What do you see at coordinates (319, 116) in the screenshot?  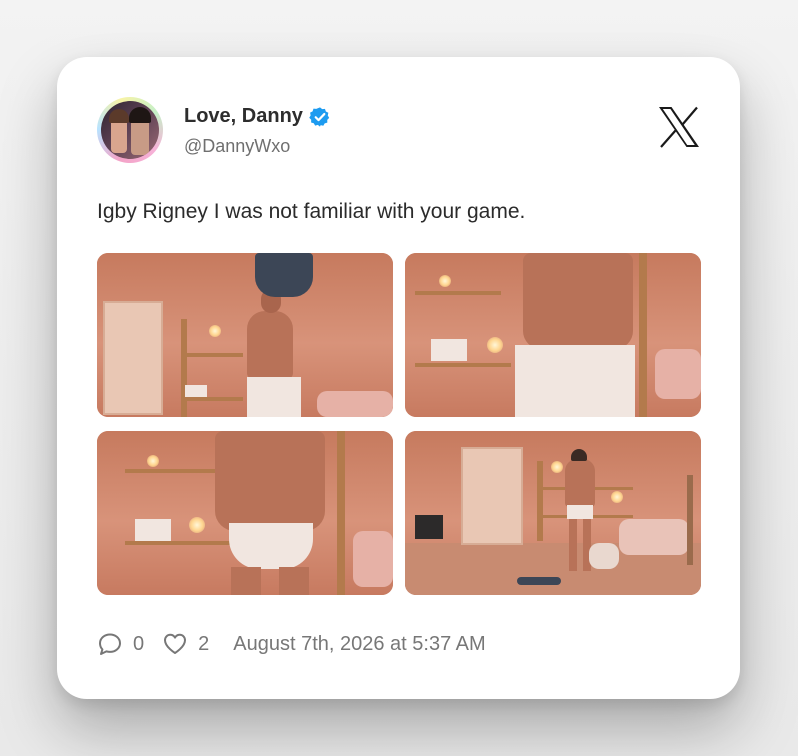 I see `verified-badge-icon` at bounding box center [319, 116].